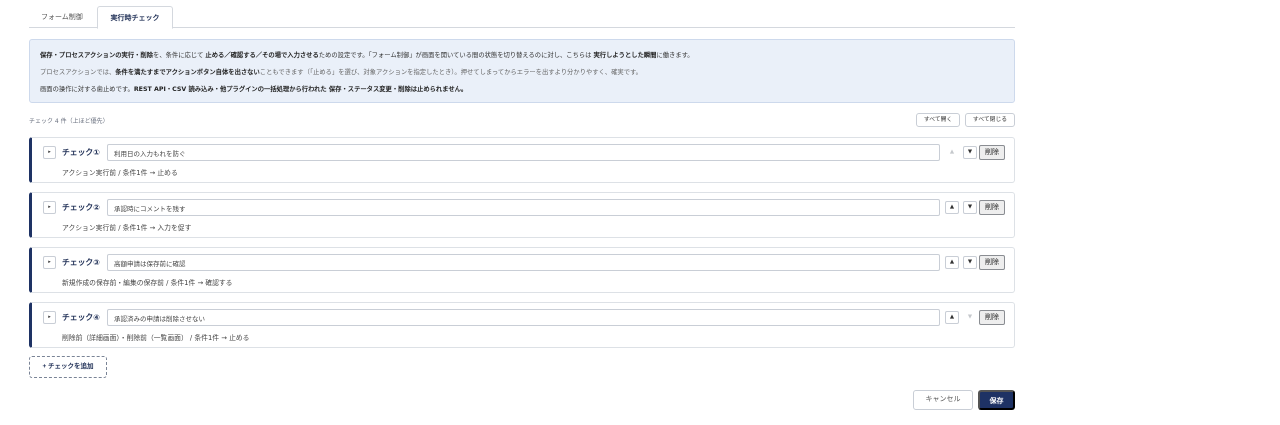  I want to click on check-summary: 新規作成の保存前・編集の保存前 / 条件1件 → 確認する, so click(147, 283).